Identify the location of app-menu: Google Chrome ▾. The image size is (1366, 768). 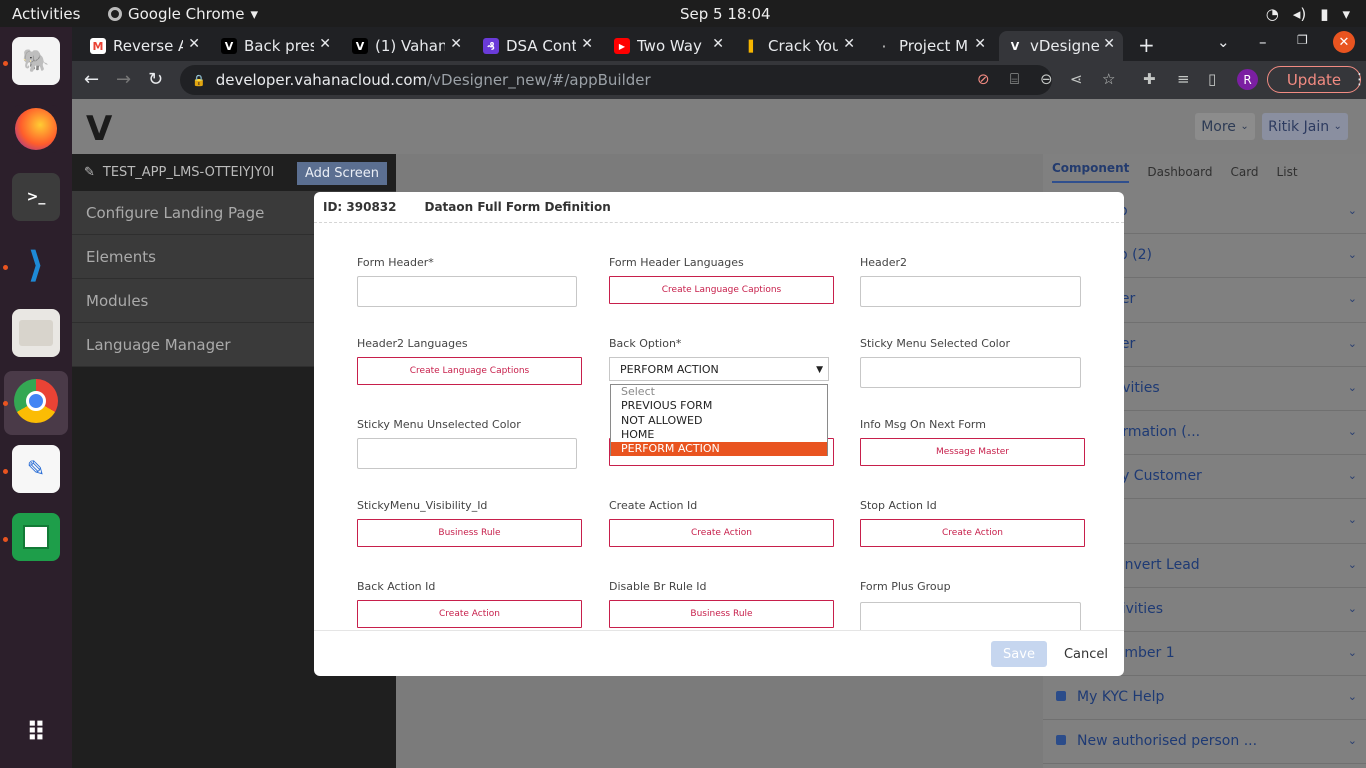
(183, 14).